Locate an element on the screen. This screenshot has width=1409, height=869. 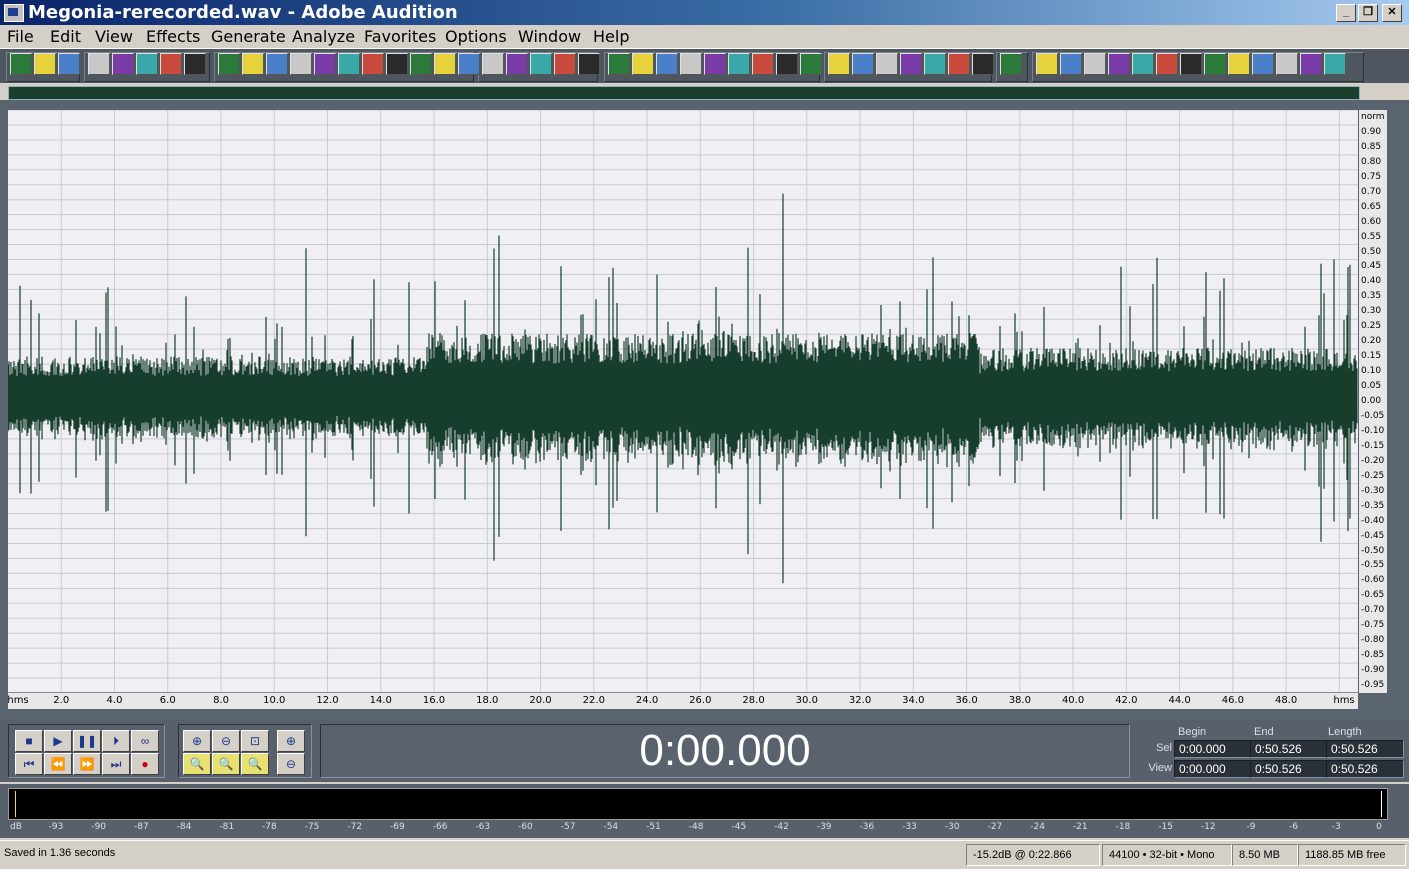
toolbar-button-8-icon is located at coordinates (195, 64).